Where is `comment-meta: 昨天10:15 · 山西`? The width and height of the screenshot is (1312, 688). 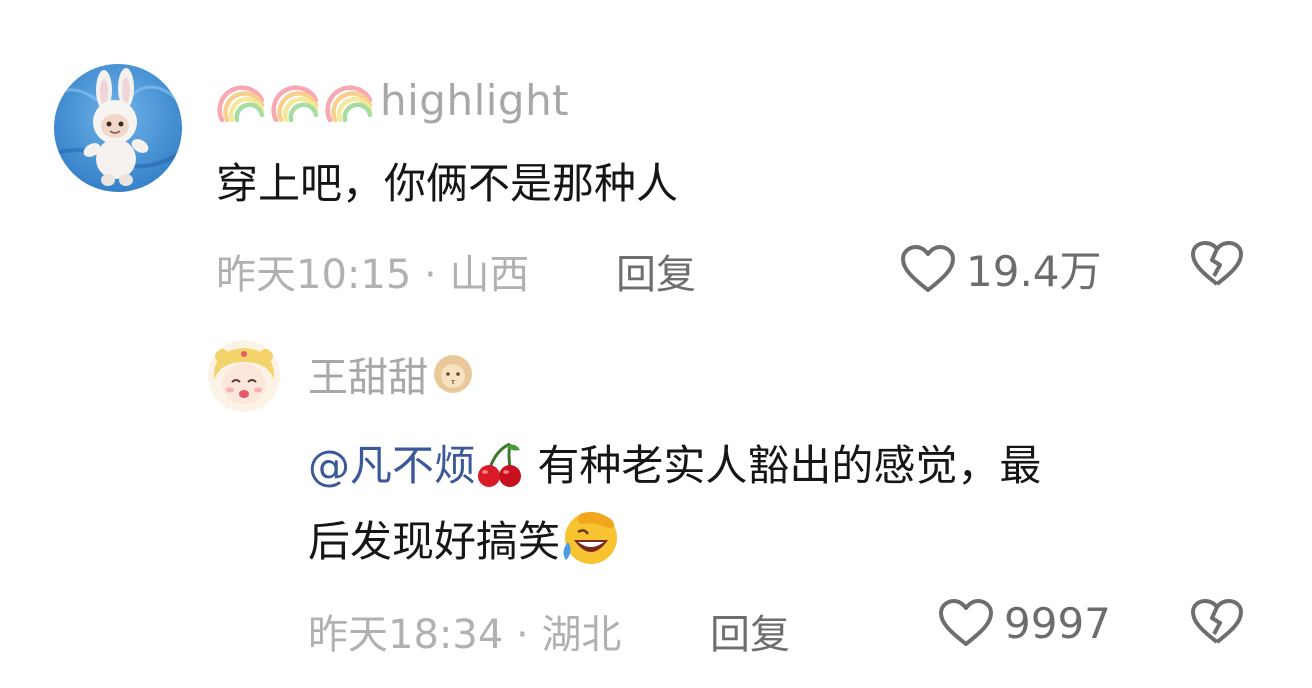 comment-meta: 昨天10:15 · 山西 is located at coordinates (372, 271).